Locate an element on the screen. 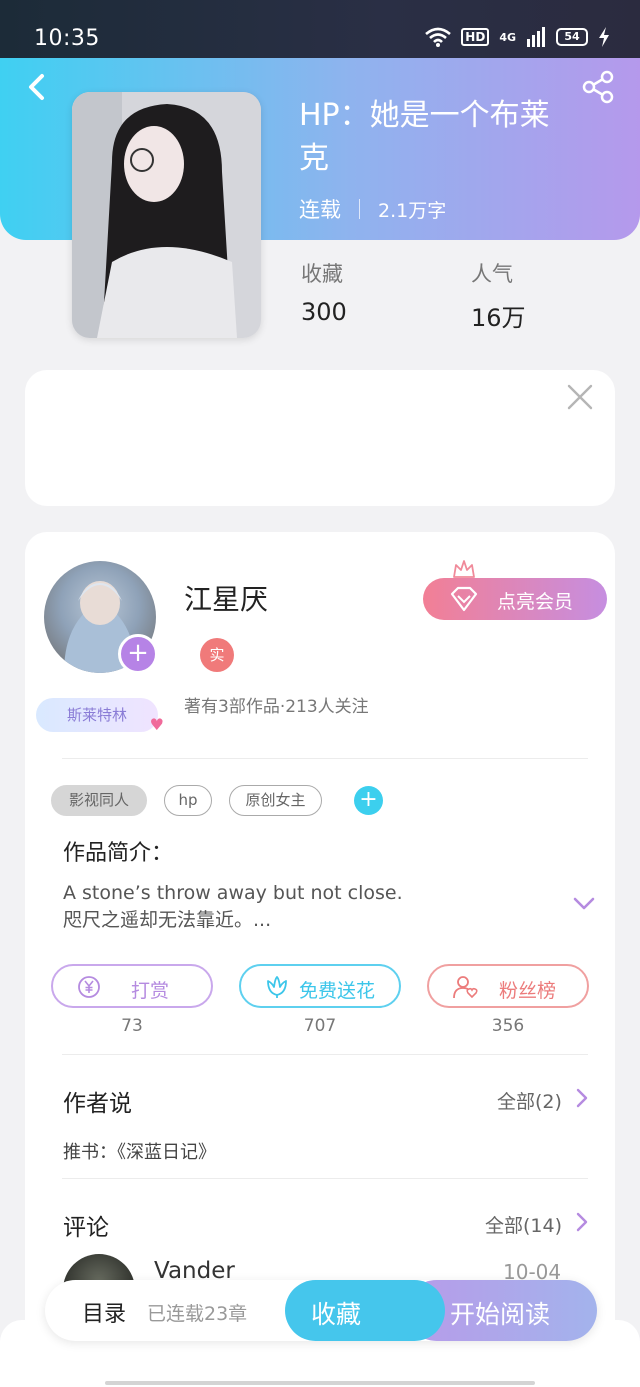  favorites-label: 收藏 is located at coordinates (322, 274).